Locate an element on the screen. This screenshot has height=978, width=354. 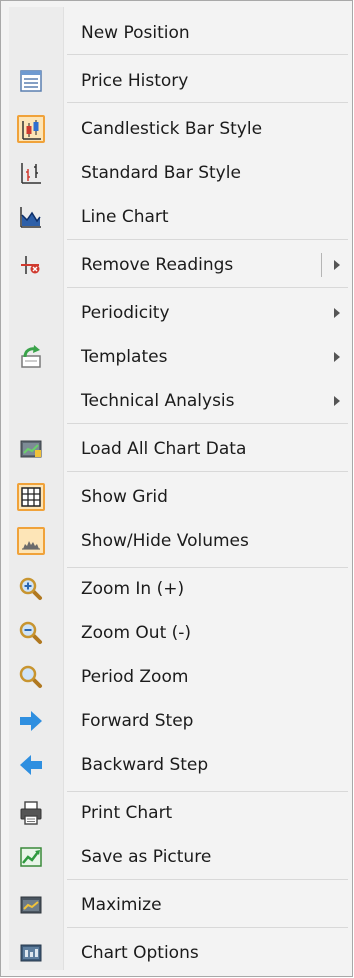
menu-item-label: Show/Hide Volumes is located at coordinates (165, 541).